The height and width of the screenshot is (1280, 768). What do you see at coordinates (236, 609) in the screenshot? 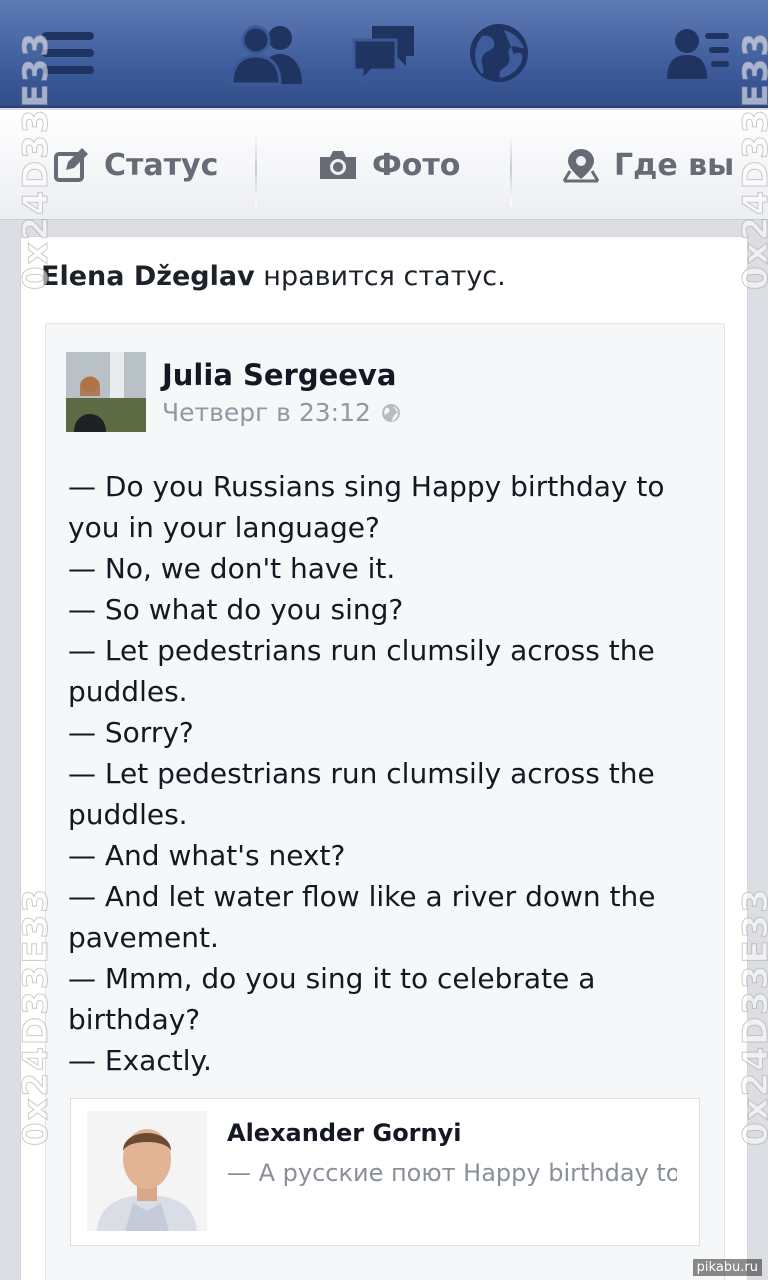
I see `post-line: — So what do you sing?` at bounding box center [236, 609].